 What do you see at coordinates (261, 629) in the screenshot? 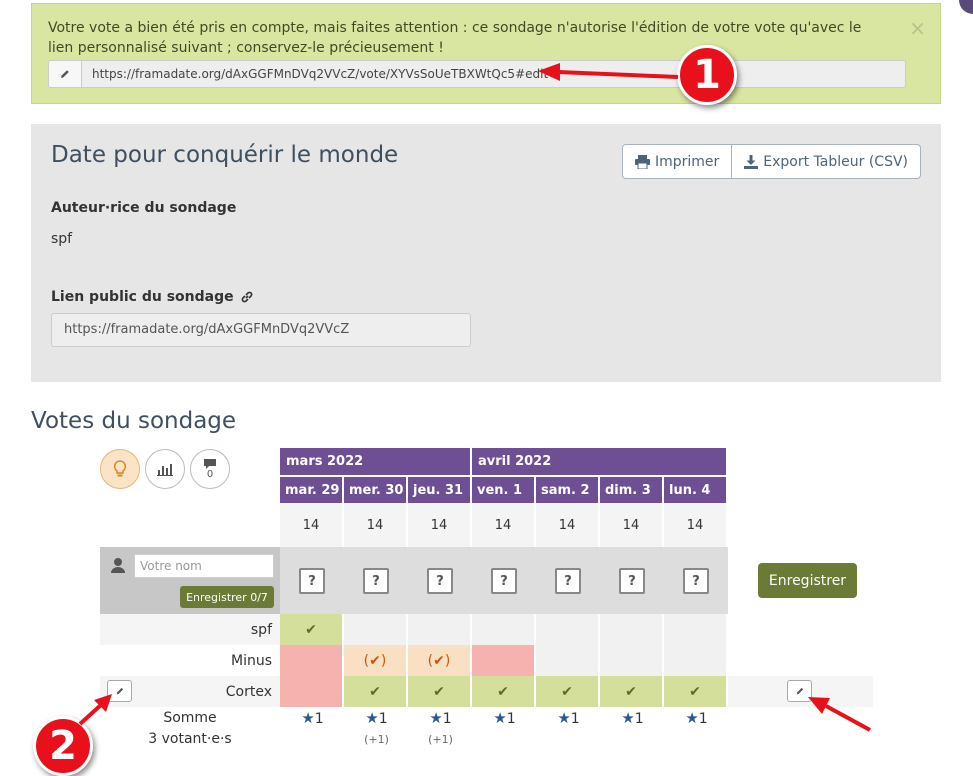
I see `voter-name: spf` at bounding box center [261, 629].